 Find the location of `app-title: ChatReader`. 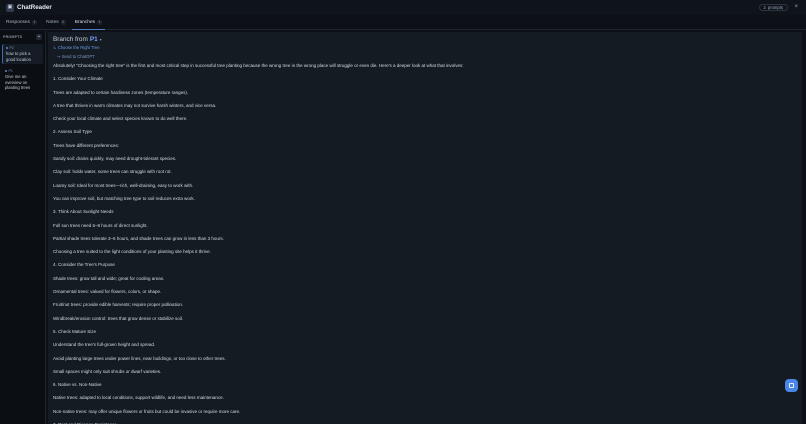

app-title: ChatReader is located at coordinates (34, 7).